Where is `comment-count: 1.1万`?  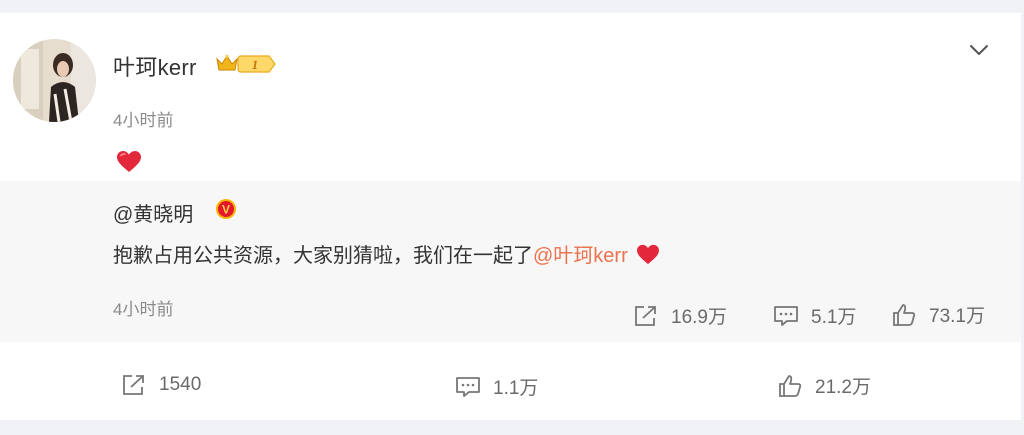 comment-count: 1.1万 is located at coordinates (516, 388).